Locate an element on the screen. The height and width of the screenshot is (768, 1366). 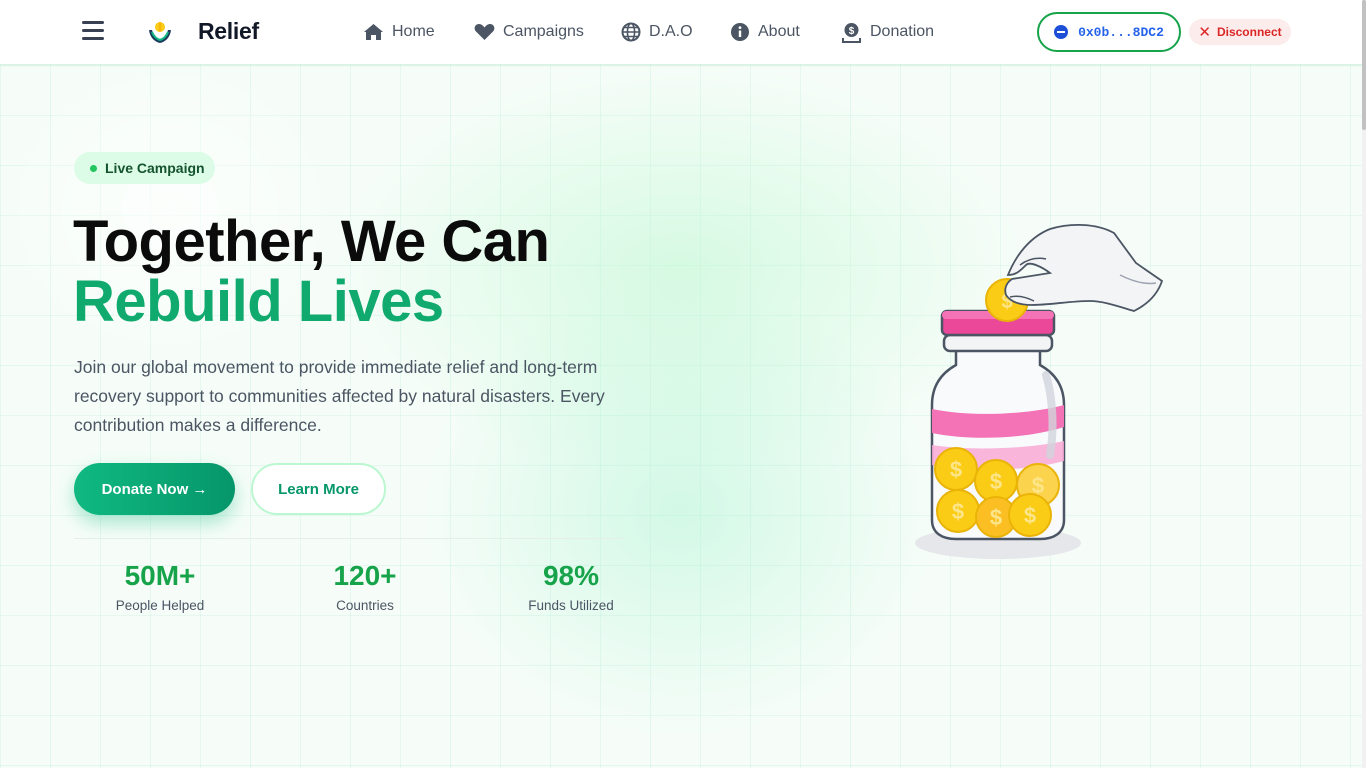
learn-more-button: Learn More is located at coordinates (318, 489).